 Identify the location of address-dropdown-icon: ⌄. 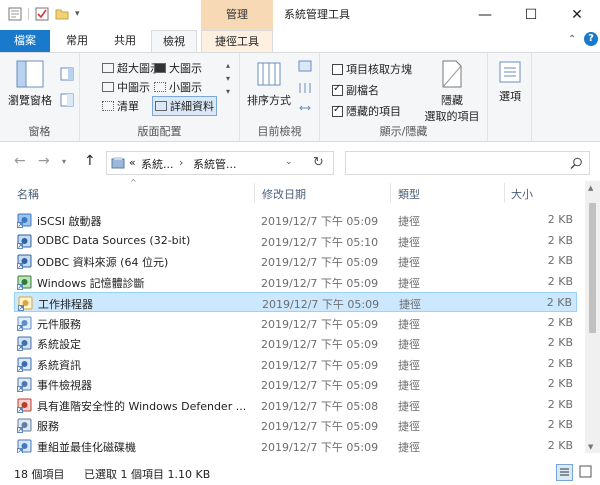
(289, 162).